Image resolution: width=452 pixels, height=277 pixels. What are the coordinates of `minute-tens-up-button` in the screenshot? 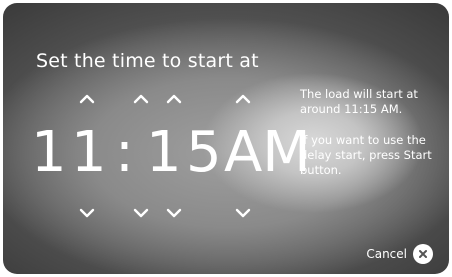 It's located at (174, 99).